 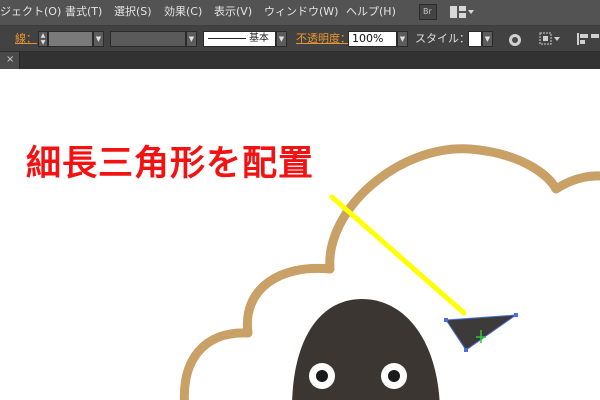 What do you see at coordinates (133, 12) in the screenshot?
I see `menu-select: 選択(S)` at bounding box center [133, 12].